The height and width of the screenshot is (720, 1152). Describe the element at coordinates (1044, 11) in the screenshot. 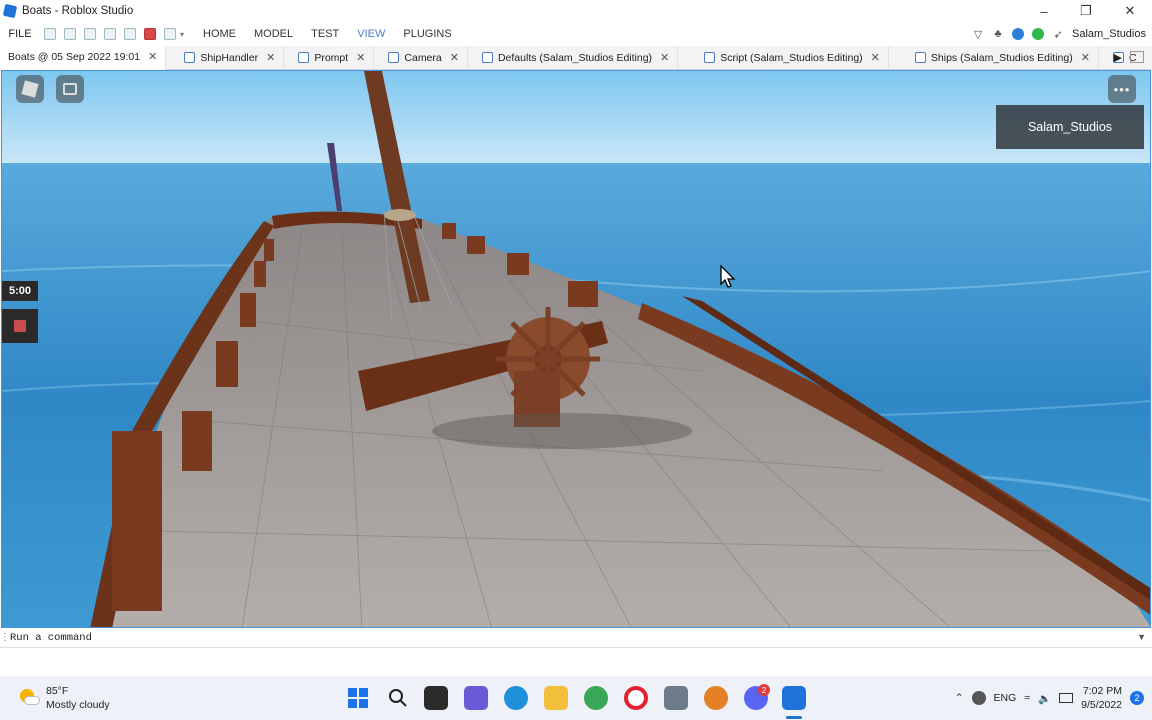

I see `minimize-button: –` at that location.